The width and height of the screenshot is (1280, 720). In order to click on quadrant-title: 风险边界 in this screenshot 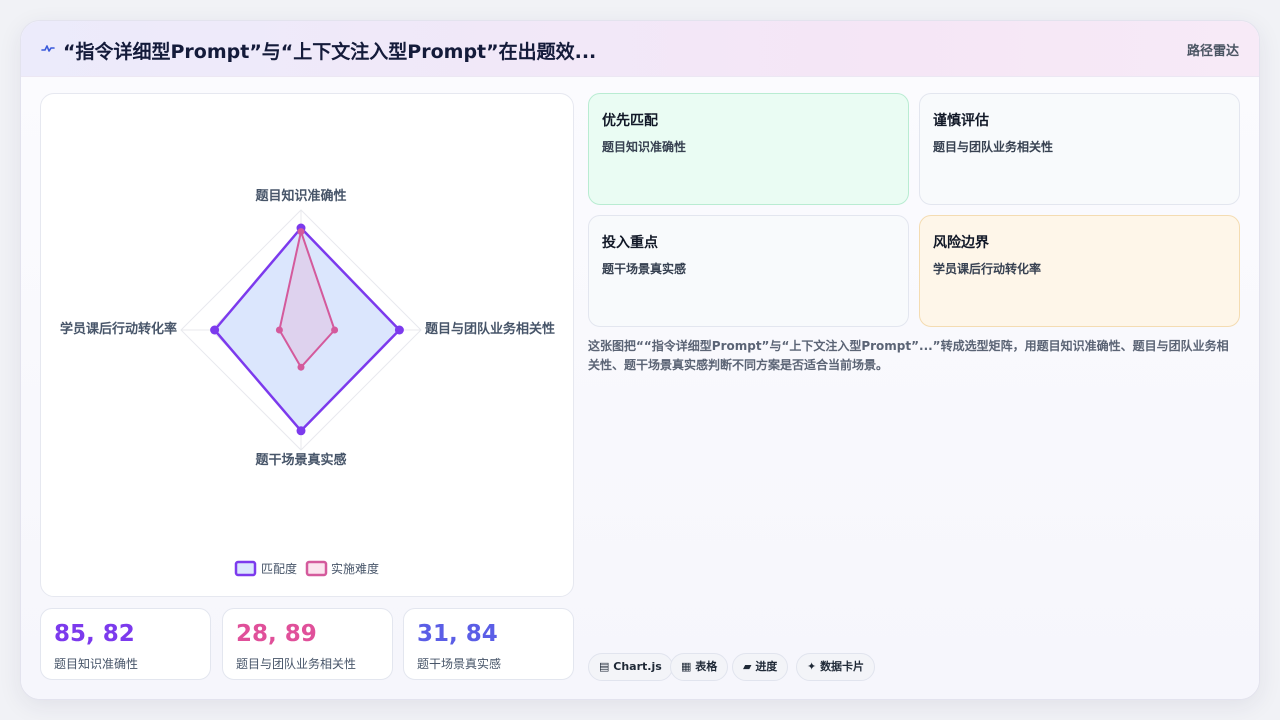, I will do `click(961, 243)`.